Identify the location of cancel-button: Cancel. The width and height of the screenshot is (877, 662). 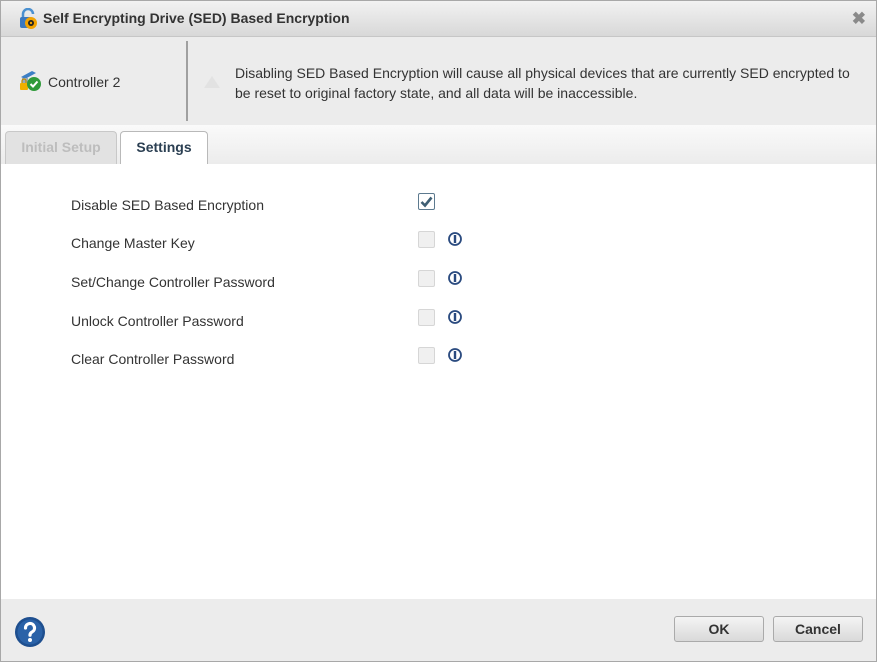
(818, 629).